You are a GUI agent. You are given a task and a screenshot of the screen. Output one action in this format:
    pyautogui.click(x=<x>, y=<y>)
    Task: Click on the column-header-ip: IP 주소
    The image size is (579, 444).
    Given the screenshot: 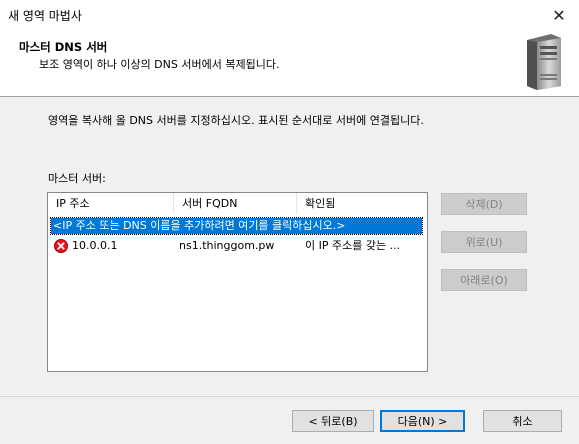 What is the action you would take?
    pyautogui.click(x=111, y=203)
    